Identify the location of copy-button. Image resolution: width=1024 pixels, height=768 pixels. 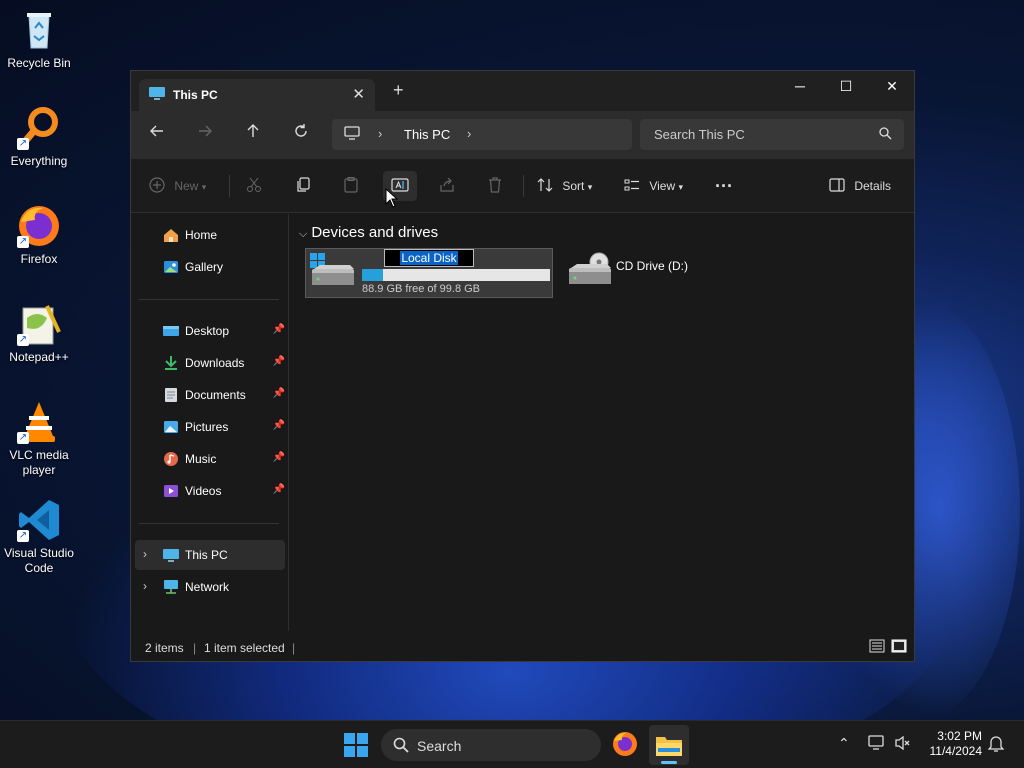
(305, 186).